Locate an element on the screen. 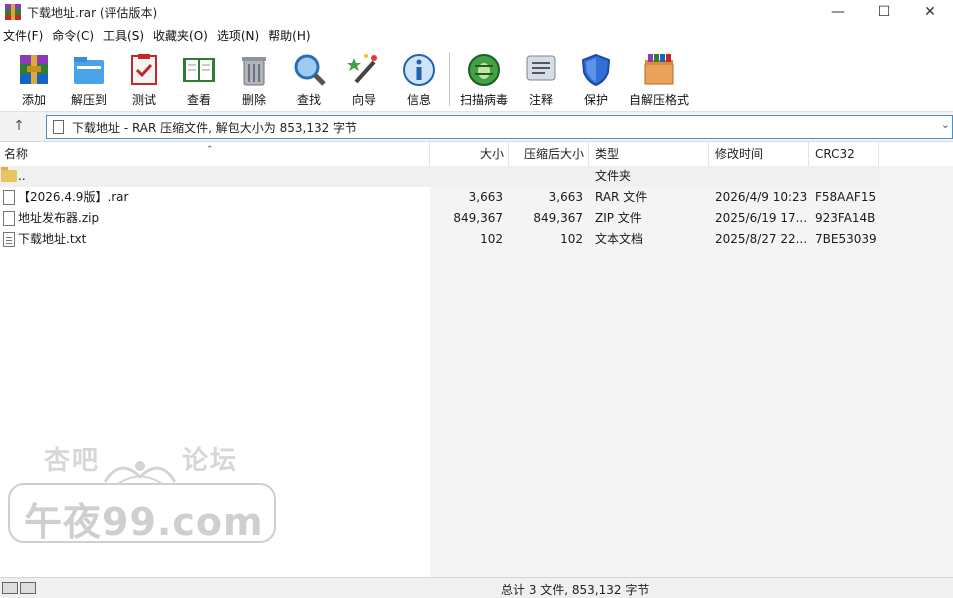  find-button: 查找 is located at coordinates (309, 79).